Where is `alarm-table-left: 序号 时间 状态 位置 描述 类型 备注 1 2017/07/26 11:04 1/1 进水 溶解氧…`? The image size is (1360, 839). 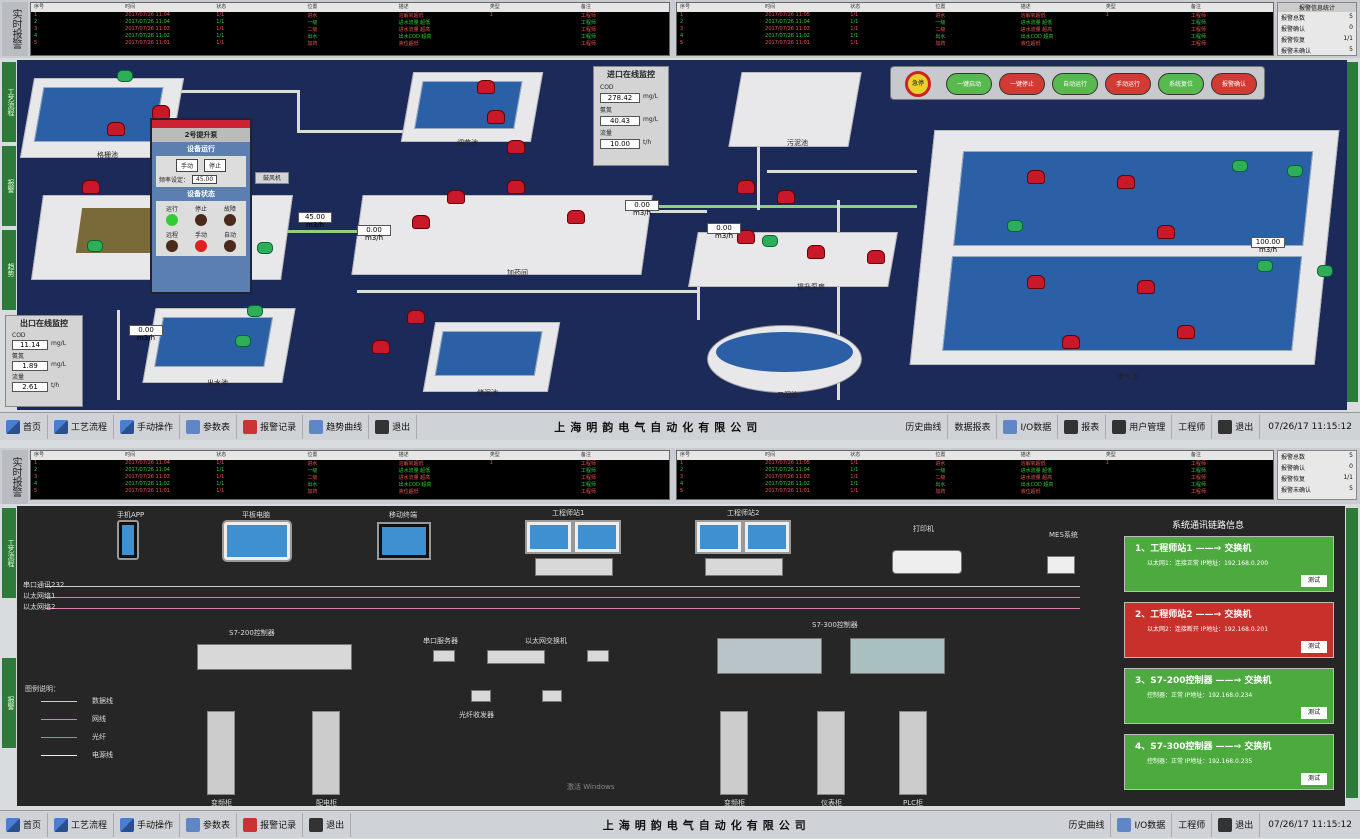 alarm-table-left: 序号 时间 状态 位置 描述 类型 备注 1 2017/07/26 11:04 1/1 进水 溶解氧… is located at coordinates (350, 29).